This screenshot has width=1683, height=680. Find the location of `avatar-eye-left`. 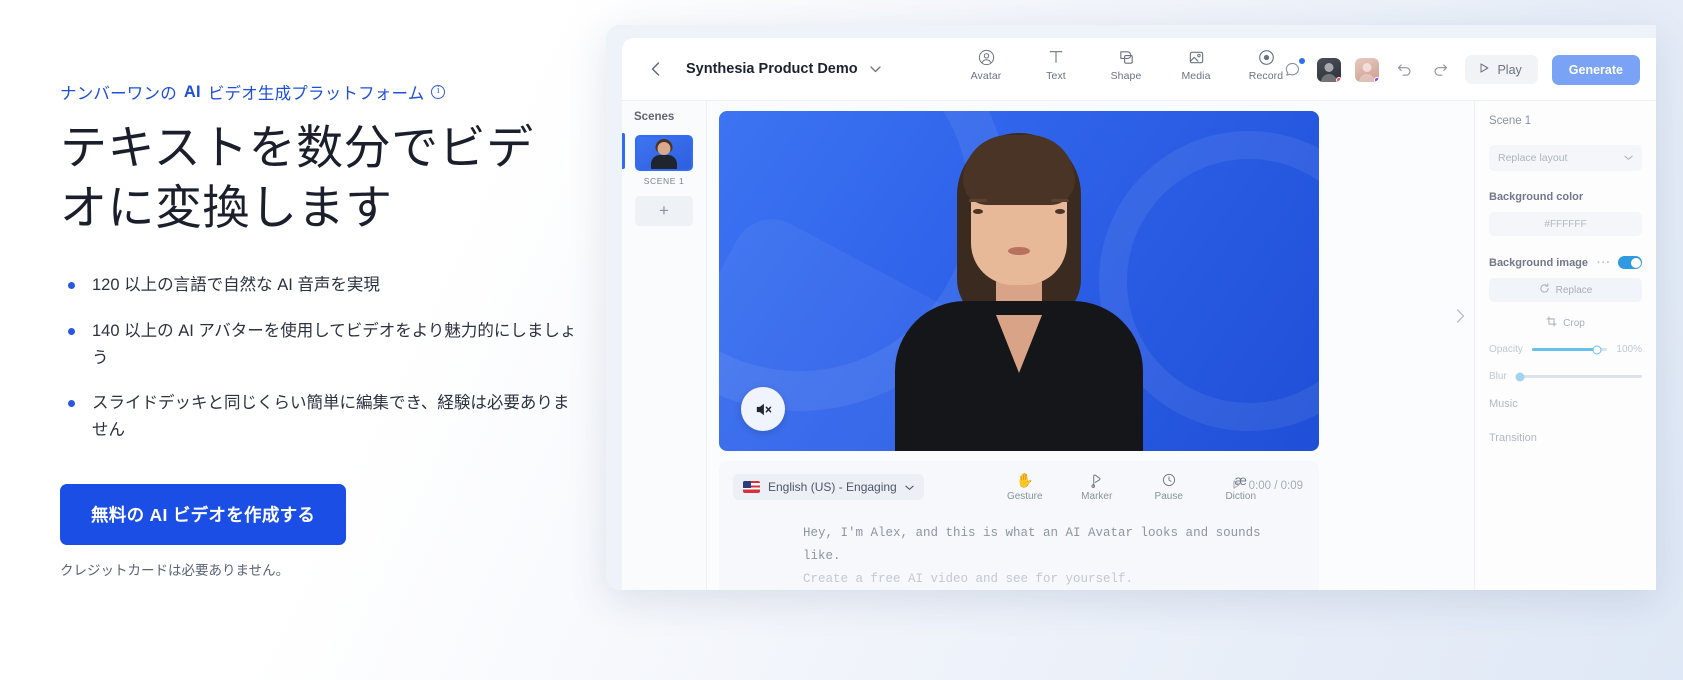

avatar-eye-left is located at coordinates (978, 211).